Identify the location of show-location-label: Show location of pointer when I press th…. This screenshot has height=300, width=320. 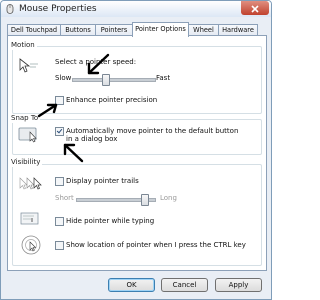
(156, 245).